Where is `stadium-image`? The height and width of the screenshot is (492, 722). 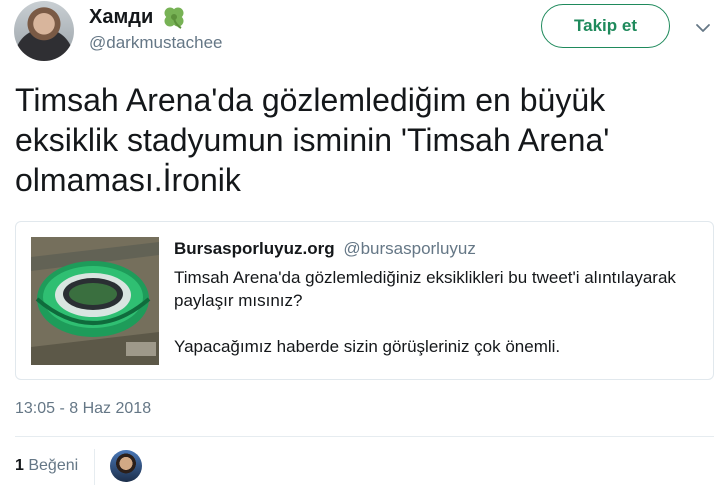 stadium-image is located at coordinates (95, 301).